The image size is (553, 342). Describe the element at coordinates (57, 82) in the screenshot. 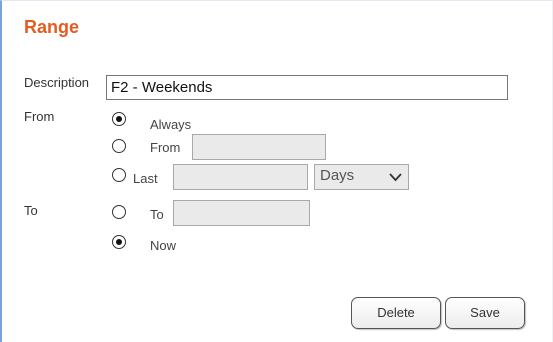

I see `description-label: Description` at that location.